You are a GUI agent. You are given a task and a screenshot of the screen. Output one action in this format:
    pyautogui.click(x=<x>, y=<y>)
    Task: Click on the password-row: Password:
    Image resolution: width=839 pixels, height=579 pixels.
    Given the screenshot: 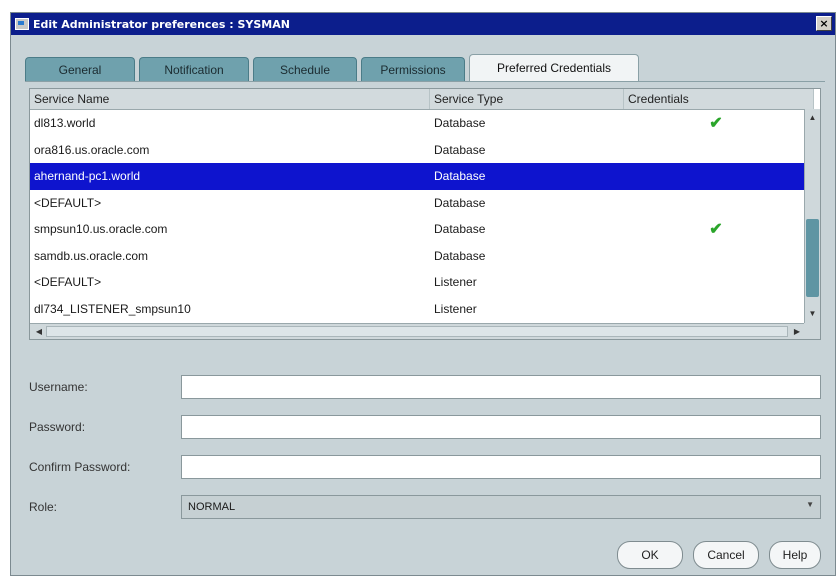 What is the action you would take?
    pyautogui.click(x=425, y=427)
    